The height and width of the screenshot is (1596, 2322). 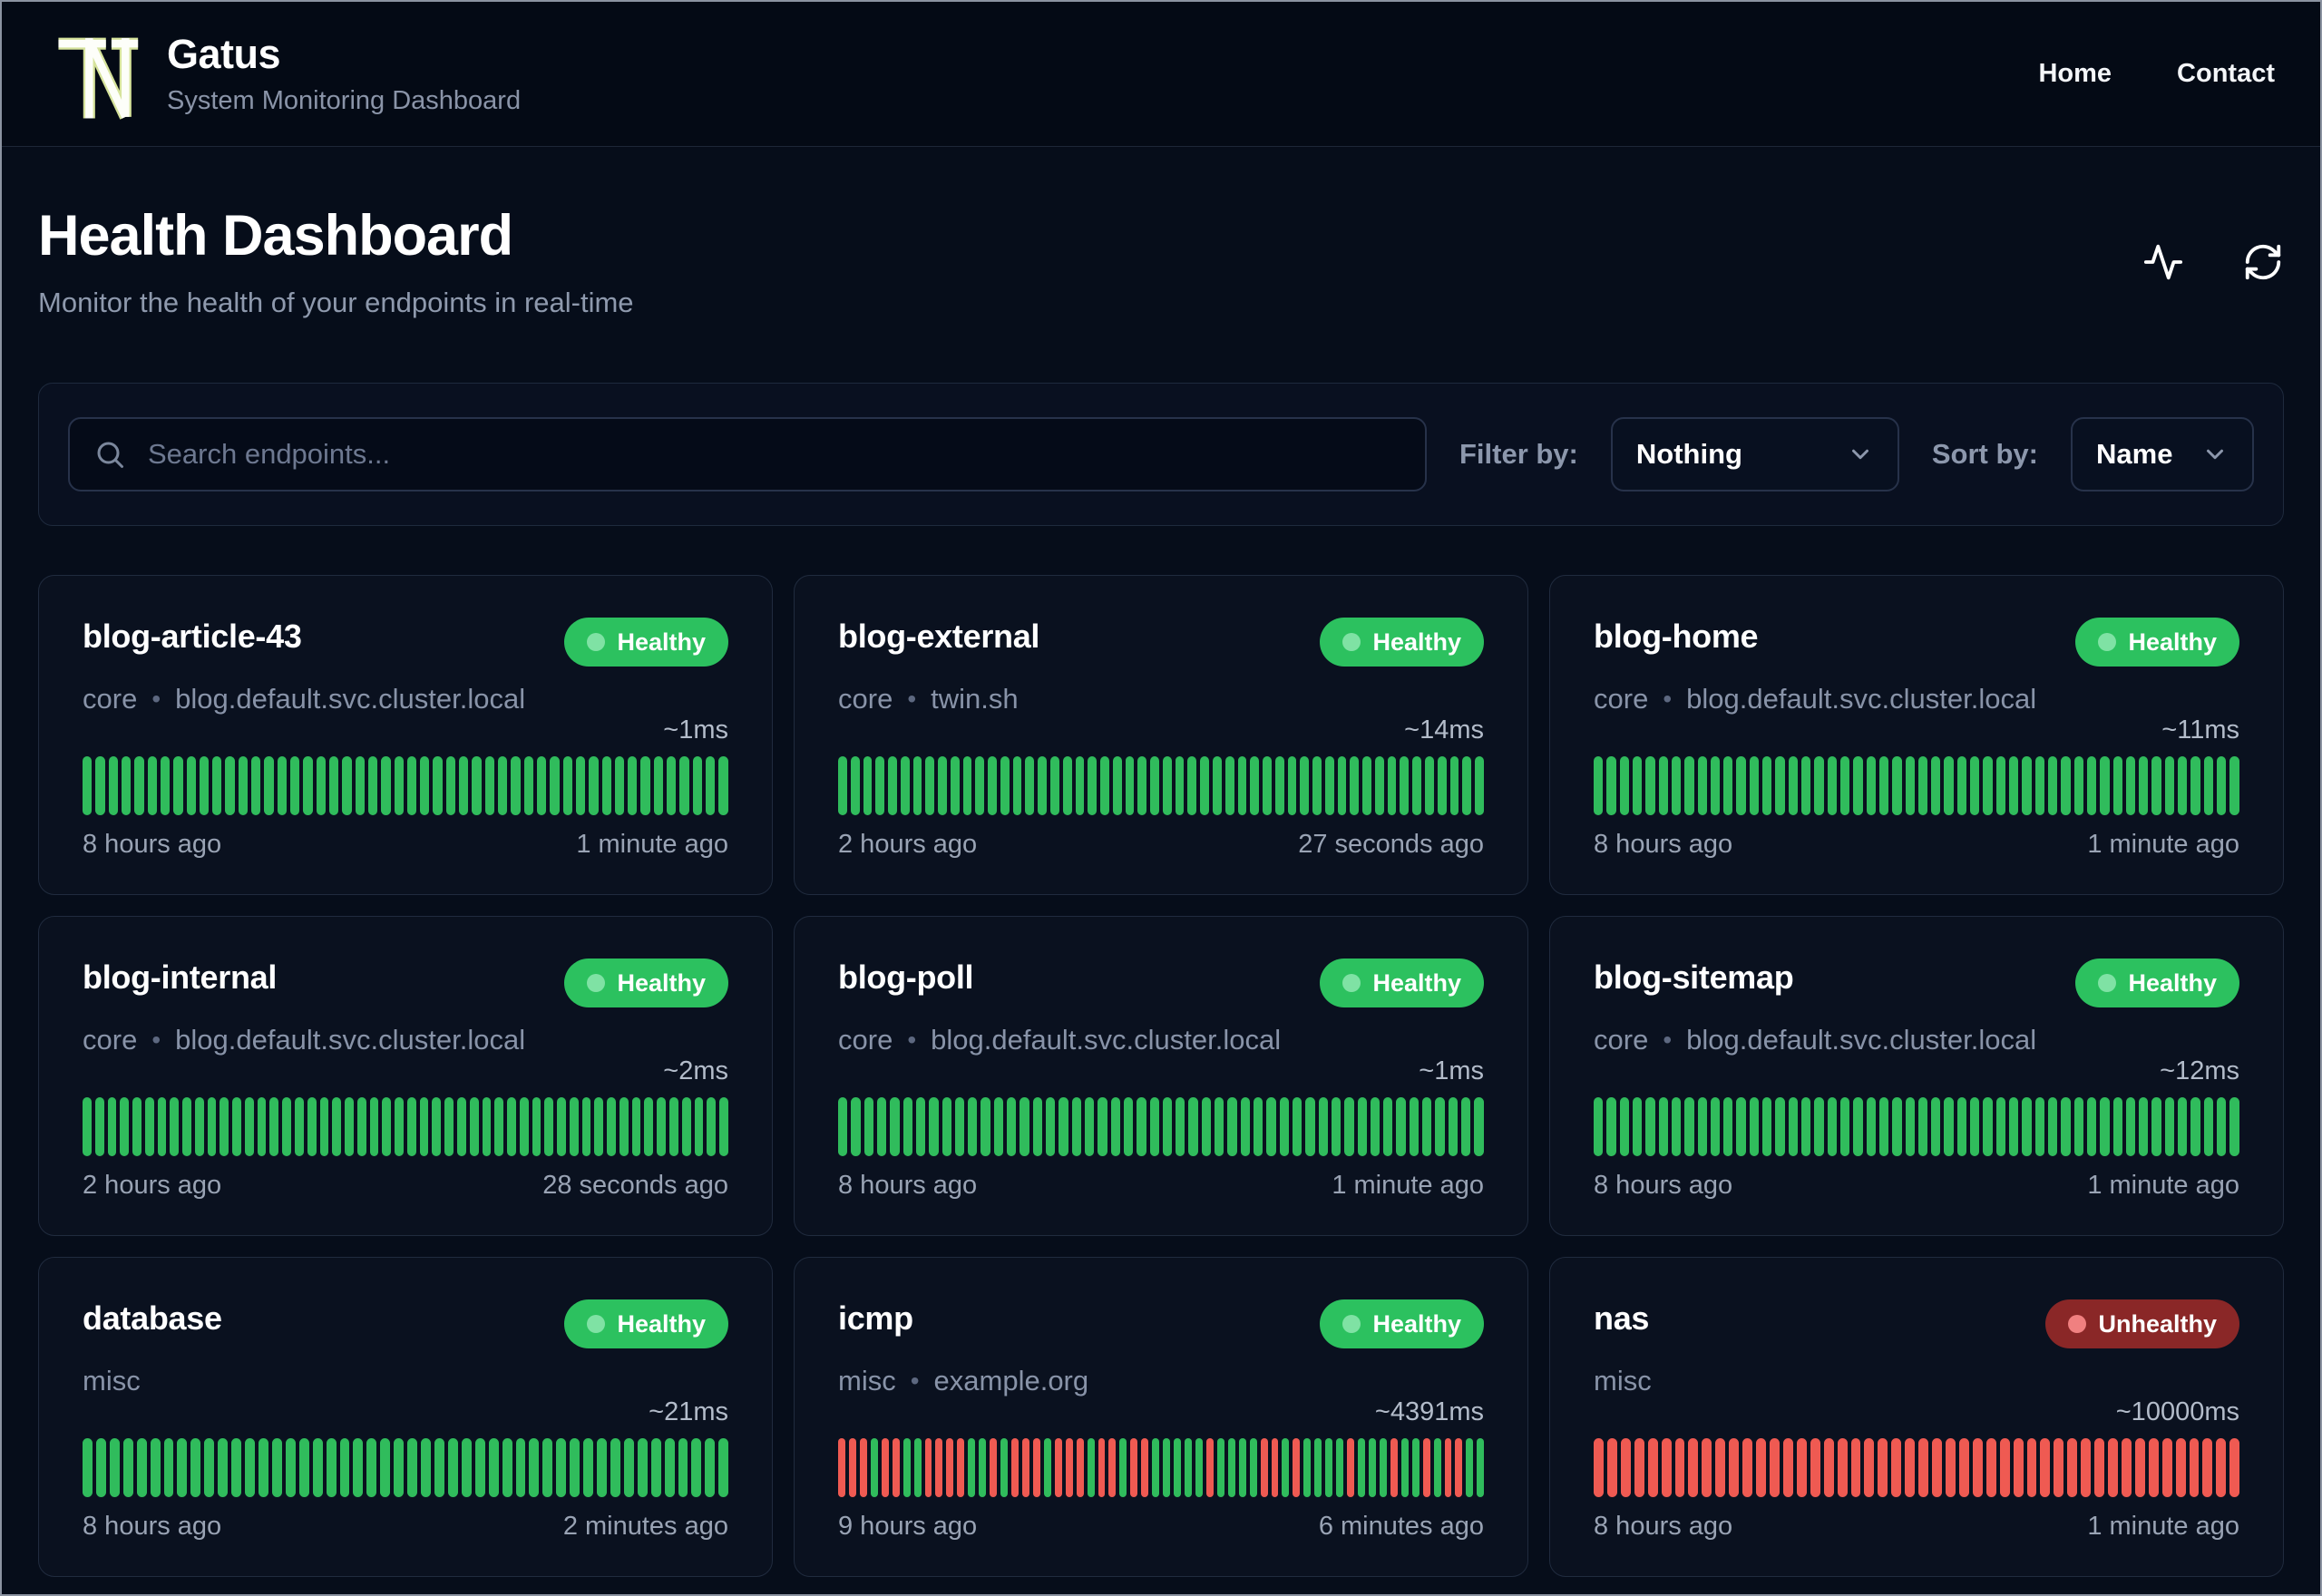 I want to click on activity-button, so click(x=2163, y=262).